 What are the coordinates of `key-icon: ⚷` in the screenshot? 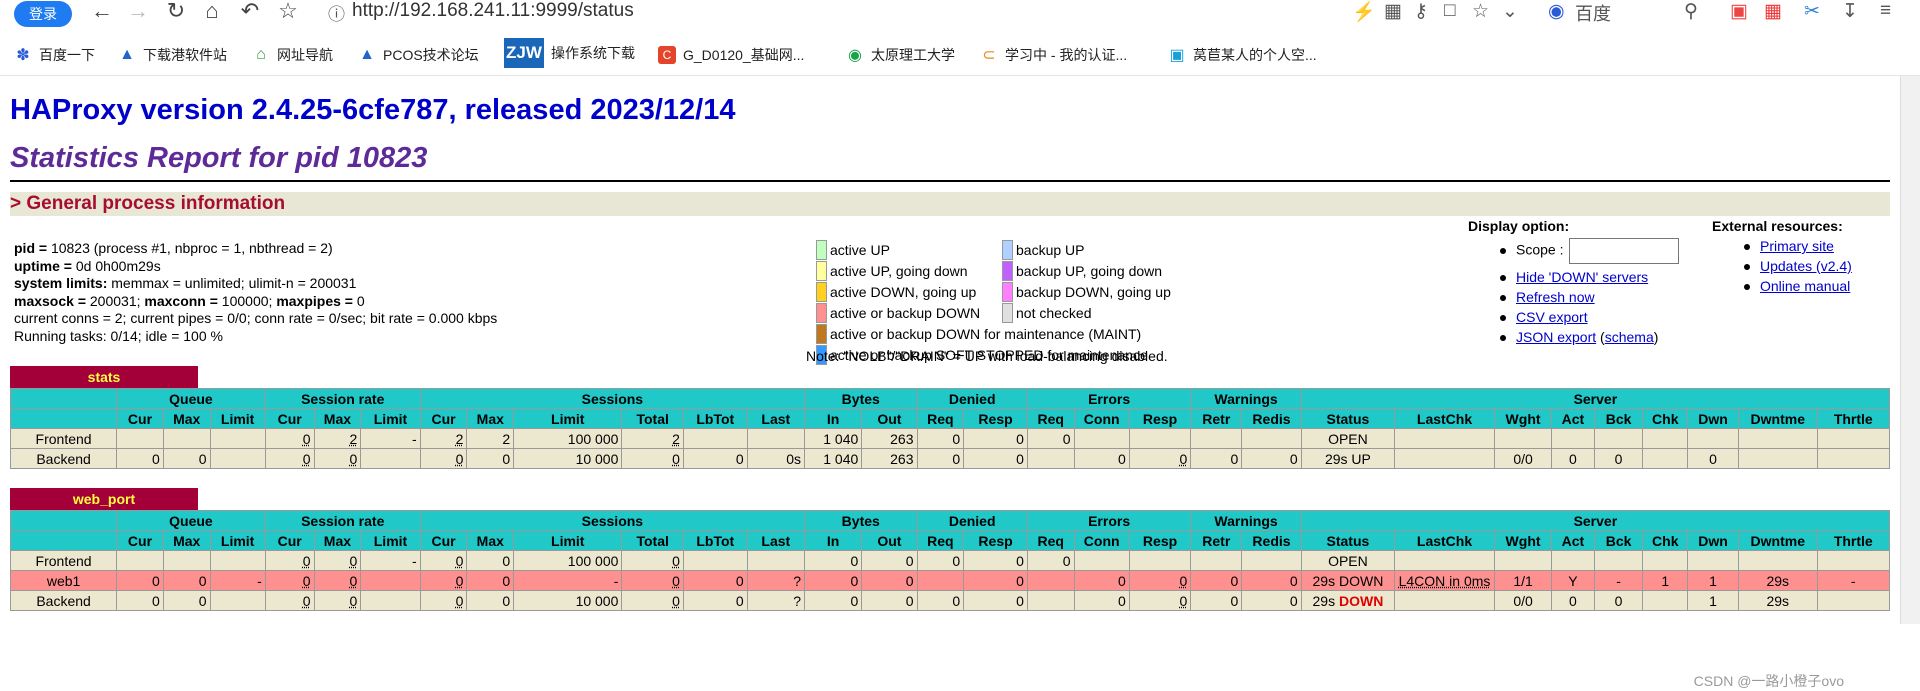 It's located at (1421, 11).